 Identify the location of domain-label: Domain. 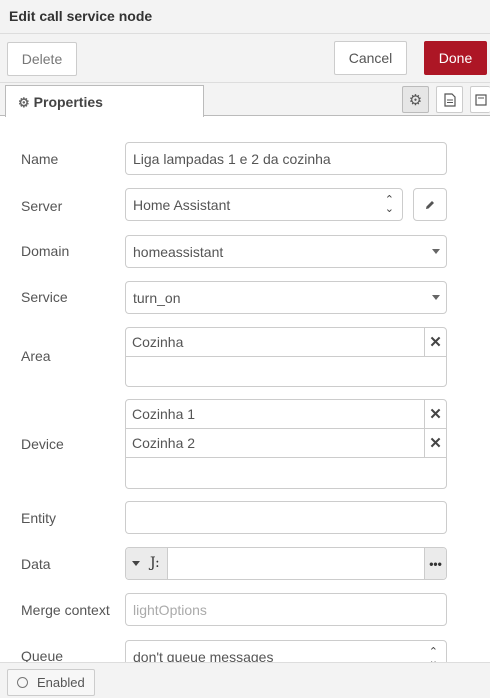
(45, 251).